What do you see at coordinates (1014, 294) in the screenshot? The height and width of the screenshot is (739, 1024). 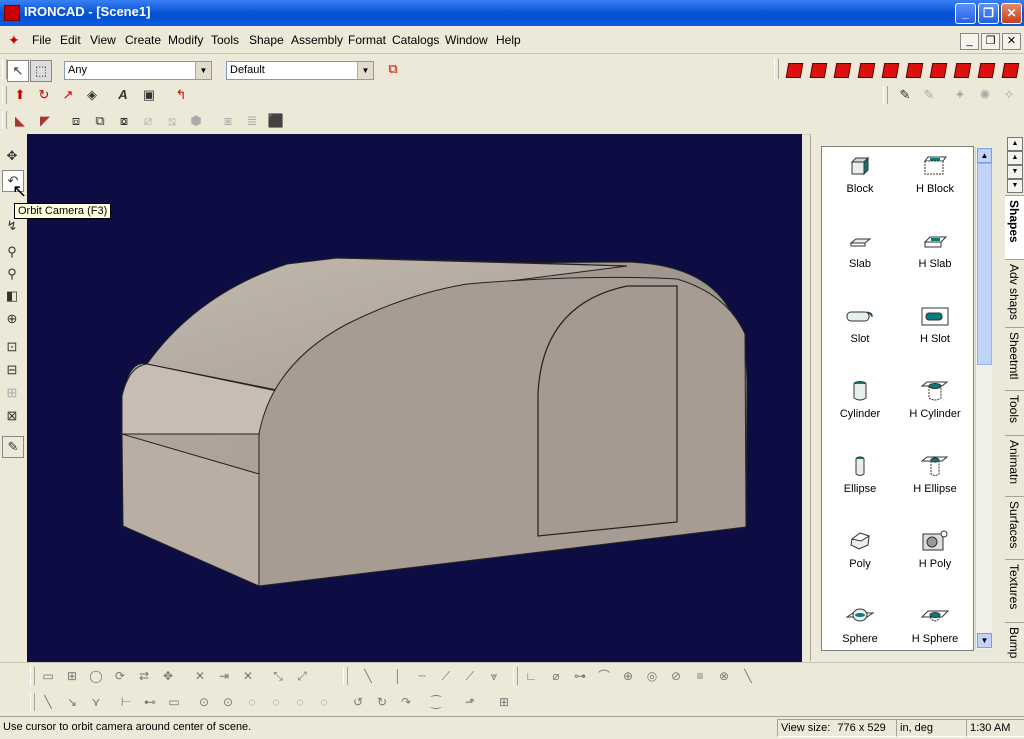 I see `tab-adv-shapes: Adv shaps` at bounding box center [1014, 294].